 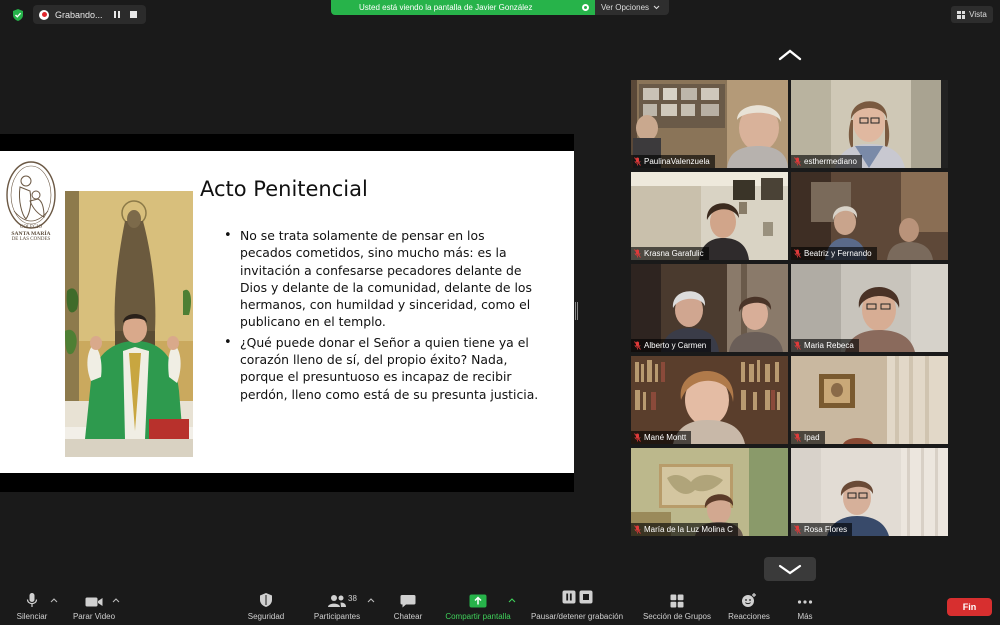 What do you see at coordinates (869, 492) in the screenshot?
I see `participant-video-tile: Rosa Flores` at bounding box center [869, 492].